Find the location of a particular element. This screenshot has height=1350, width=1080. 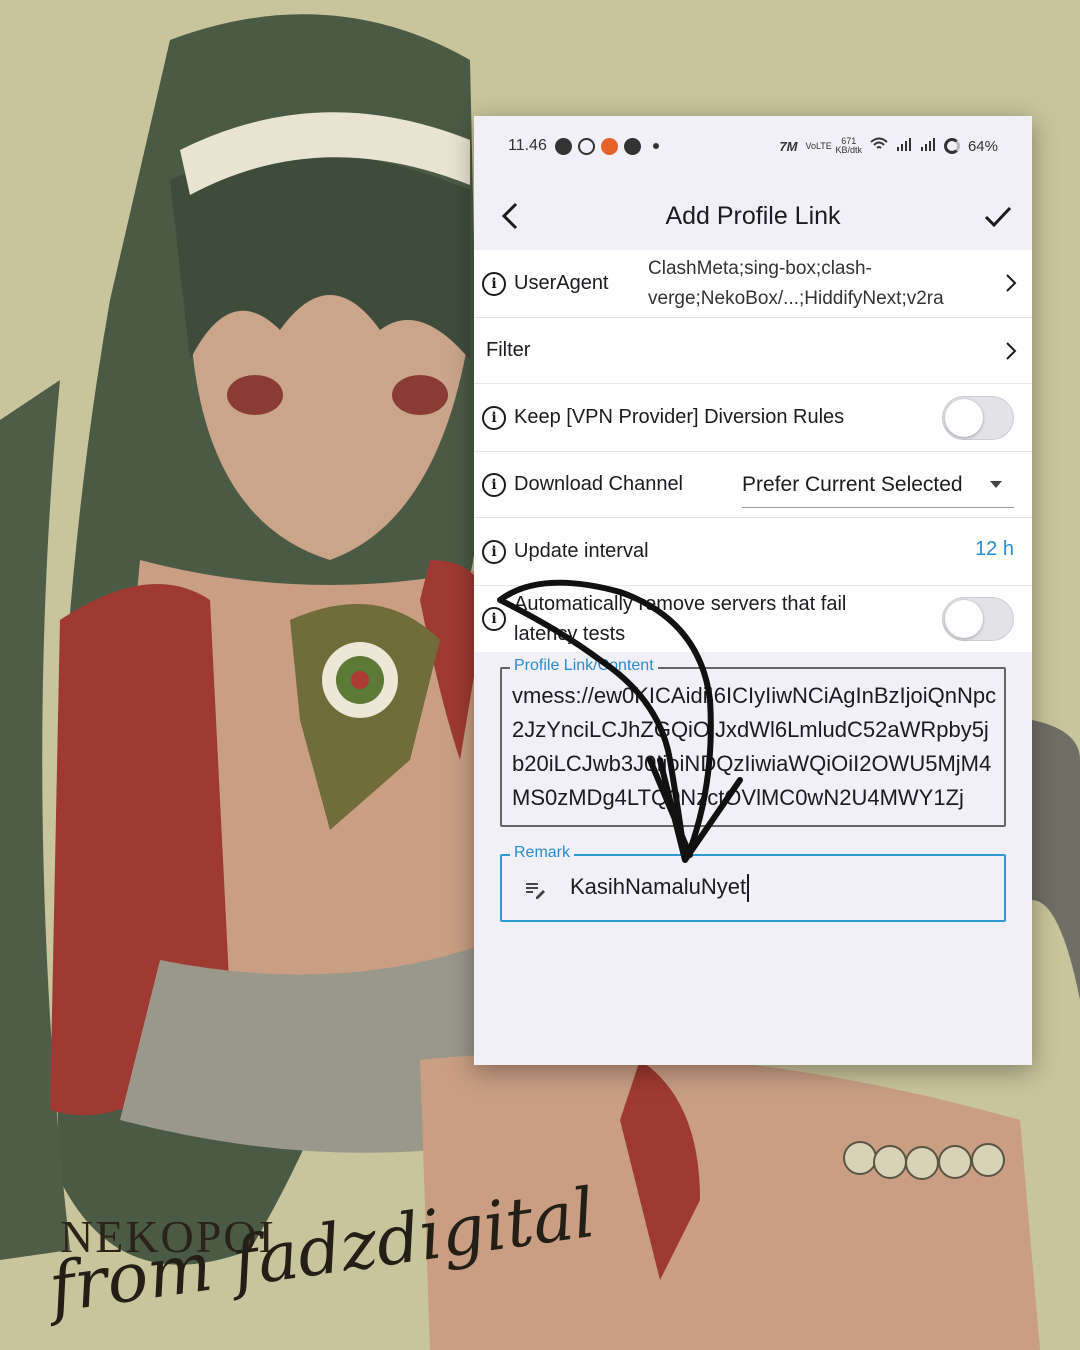

status-right: 7M VoLTE 671 KB/dtk 64% is located at coordinates (888, 146).